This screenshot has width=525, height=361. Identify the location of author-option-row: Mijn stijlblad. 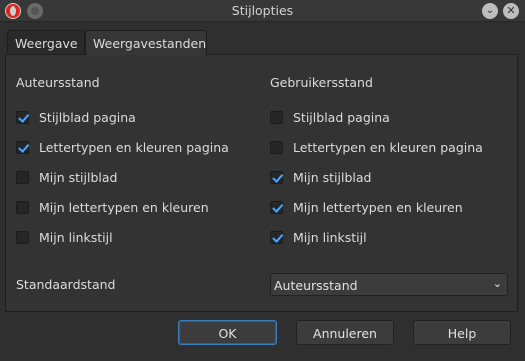
(66, 177).